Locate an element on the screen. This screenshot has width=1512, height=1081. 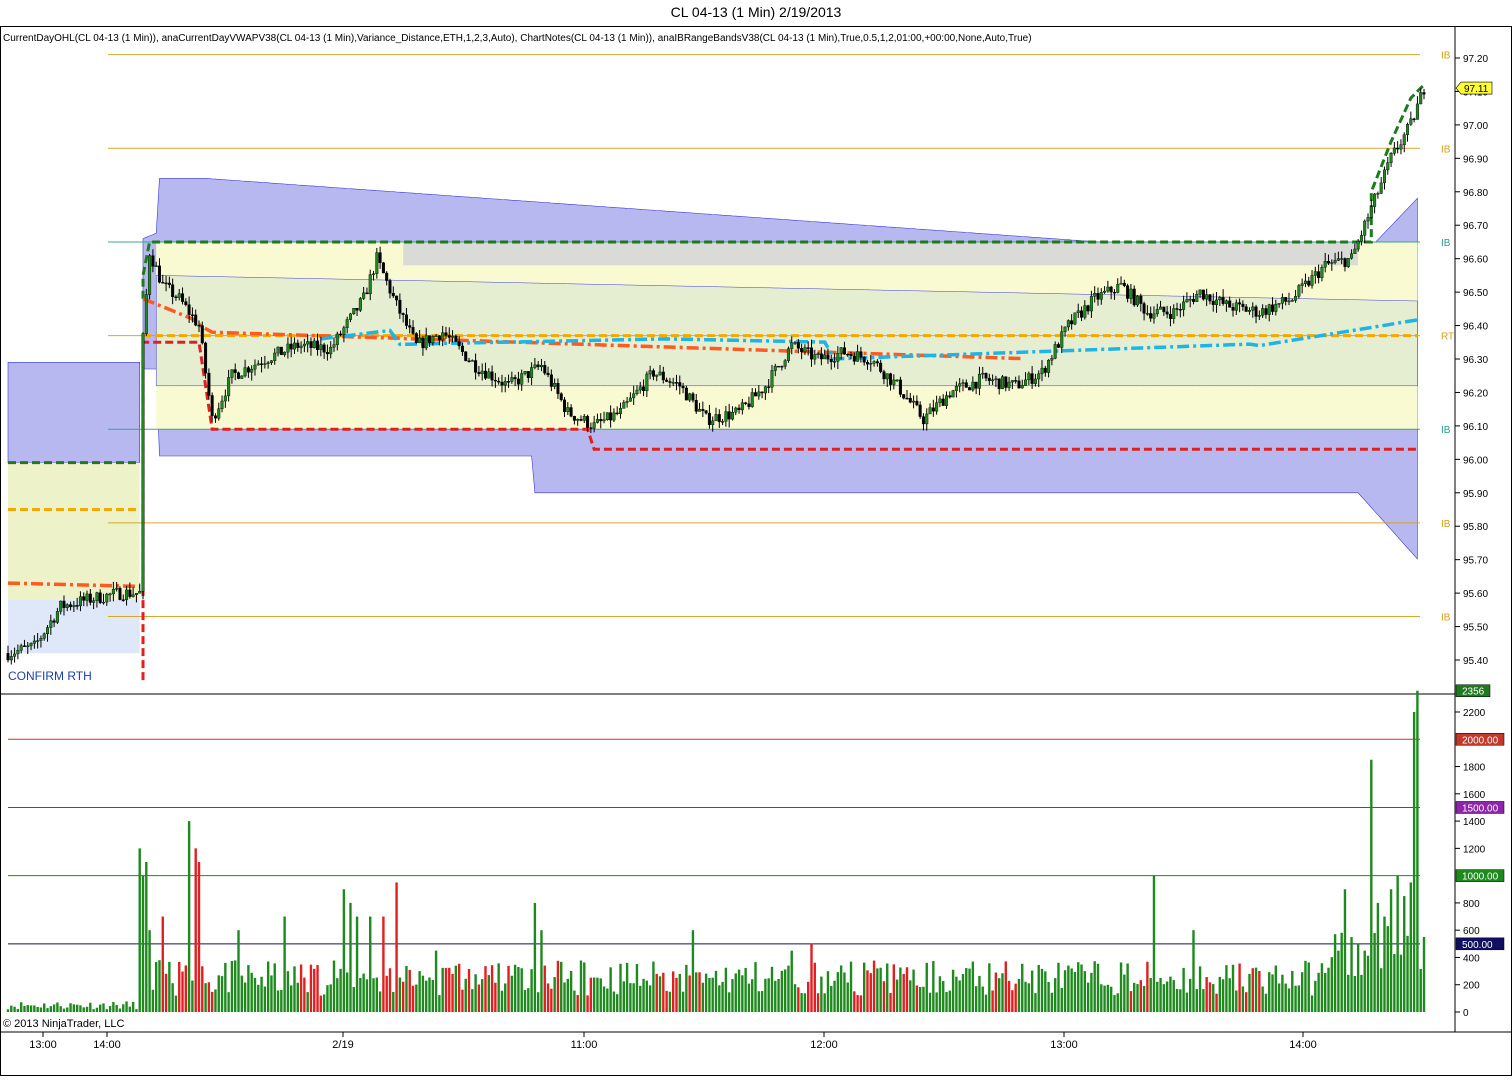
ib-level-label: IB is located at coordinates (1446, 430).